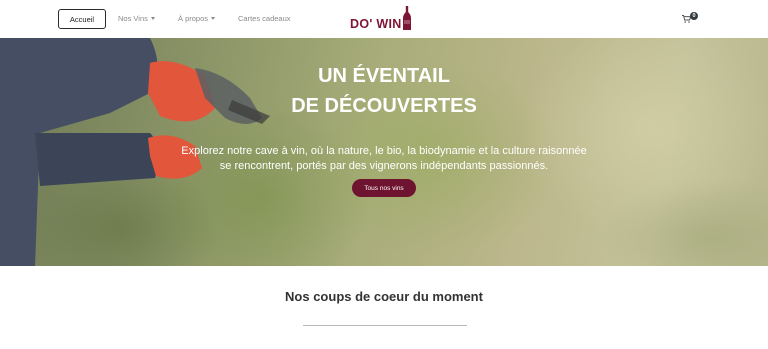  I want to click on all-wines-button-label: Tous nos vins, so click(384, 188).